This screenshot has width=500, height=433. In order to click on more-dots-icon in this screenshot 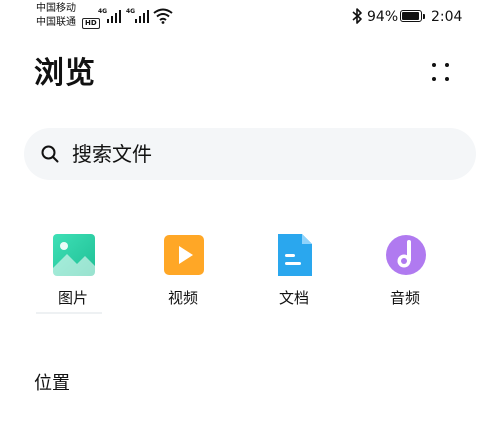, I will do `click(434, 65)`.